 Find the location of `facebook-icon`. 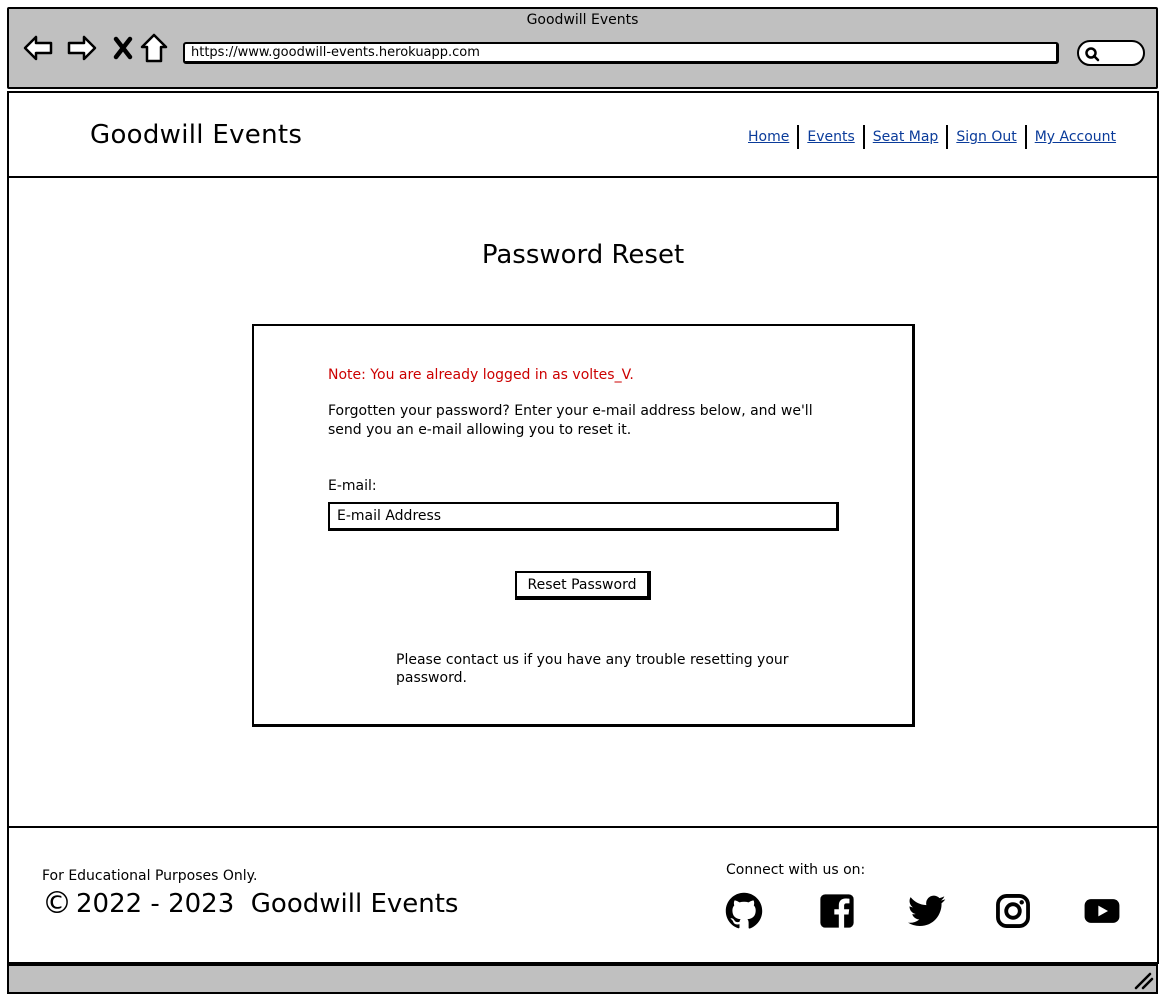

facebook-icon is located at coordinates (837, 911).